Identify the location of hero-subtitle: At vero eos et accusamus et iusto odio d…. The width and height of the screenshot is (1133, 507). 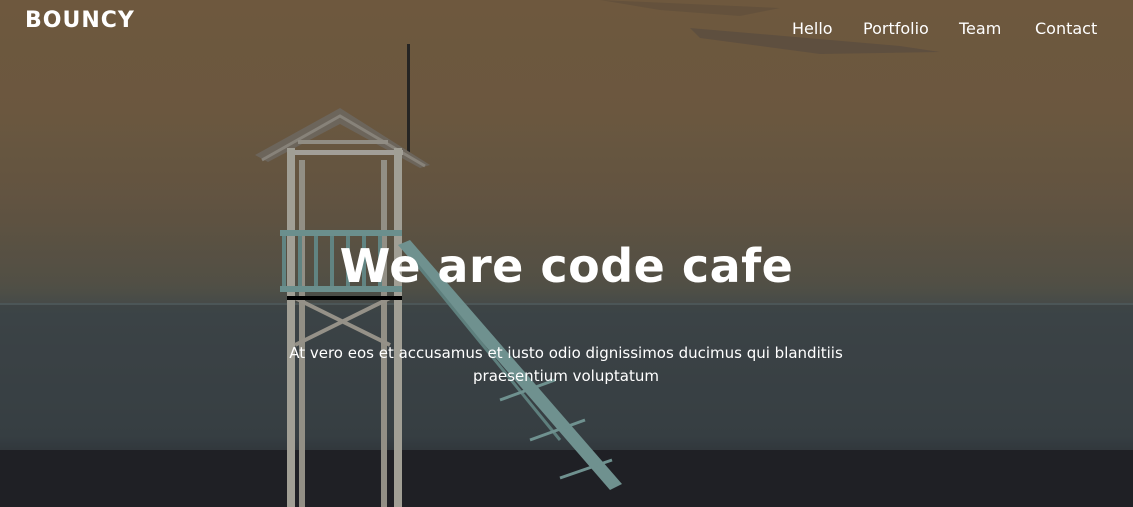
(566, 364).